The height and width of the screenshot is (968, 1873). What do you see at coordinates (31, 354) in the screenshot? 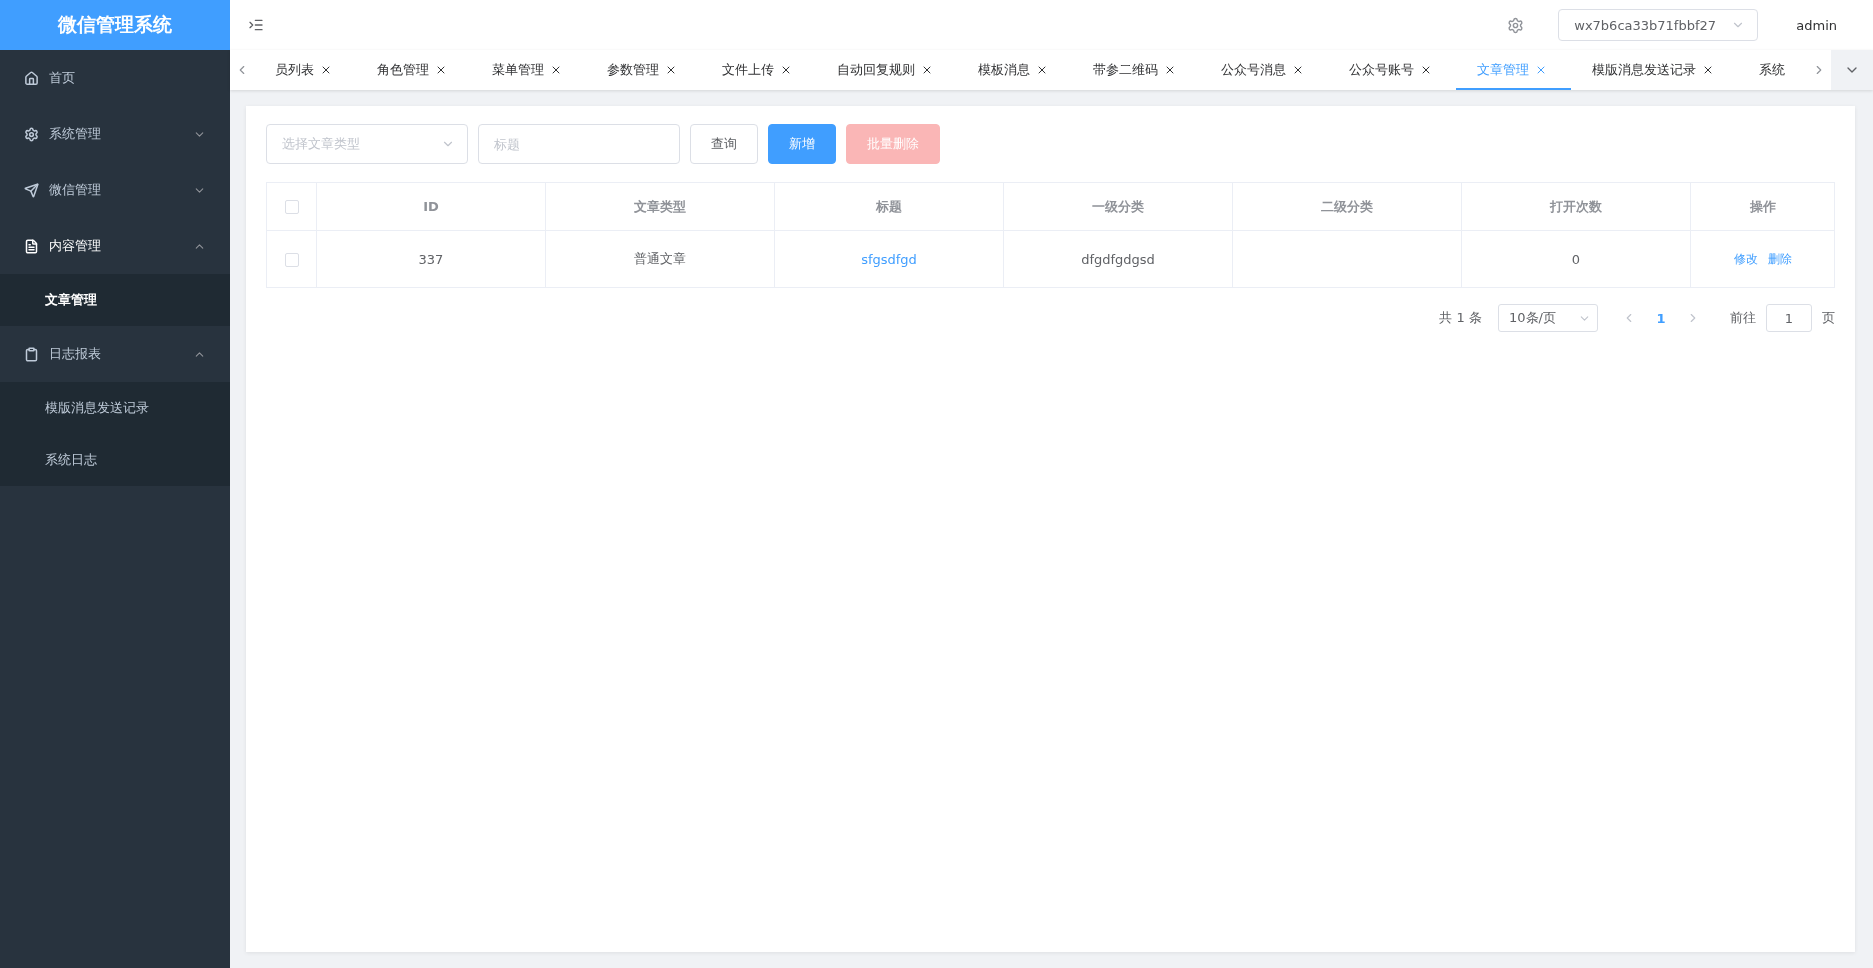
I see `clipboard-icon` at bounding box center [31, 354].